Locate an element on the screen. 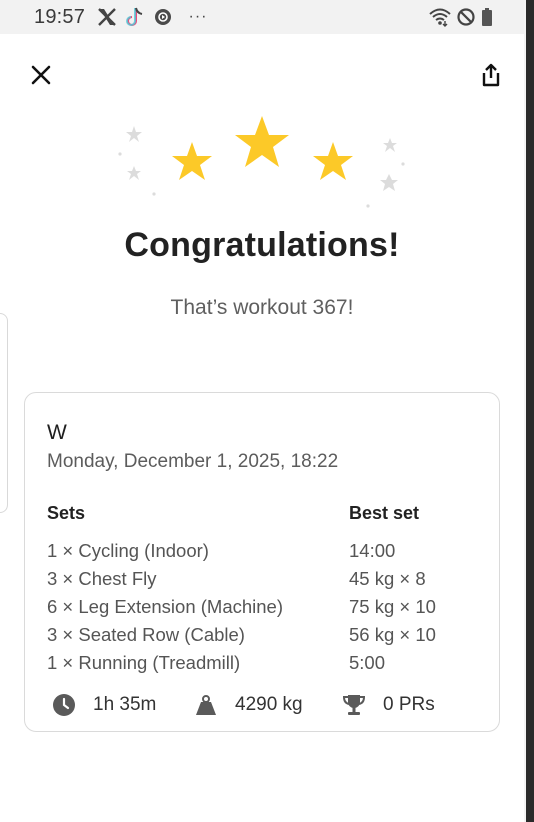  workout-date: Monday, December 1, 2025, 18:22 is located at coordinates (193, 461).